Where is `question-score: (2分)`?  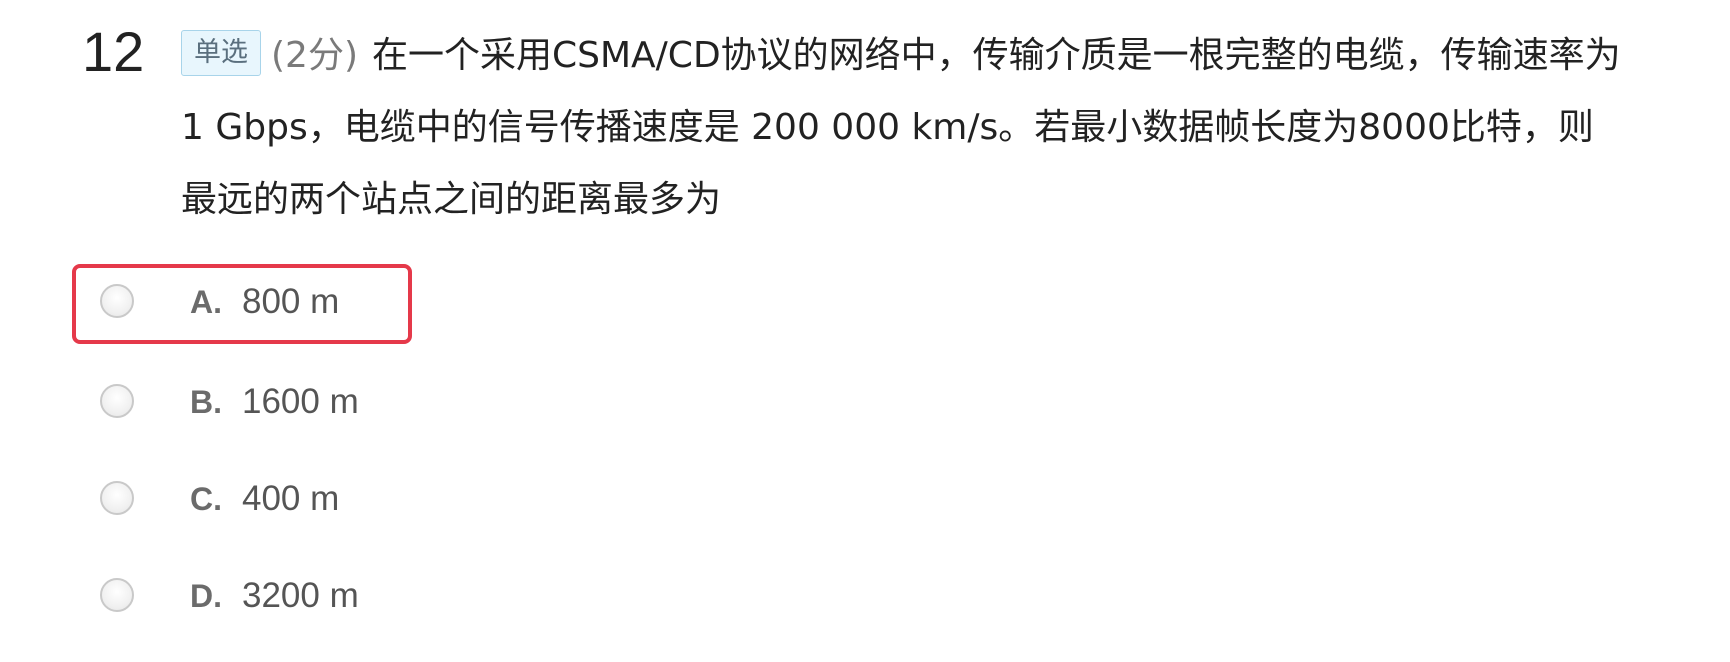
question-score: (2分) is located at coordinates (314, 55).